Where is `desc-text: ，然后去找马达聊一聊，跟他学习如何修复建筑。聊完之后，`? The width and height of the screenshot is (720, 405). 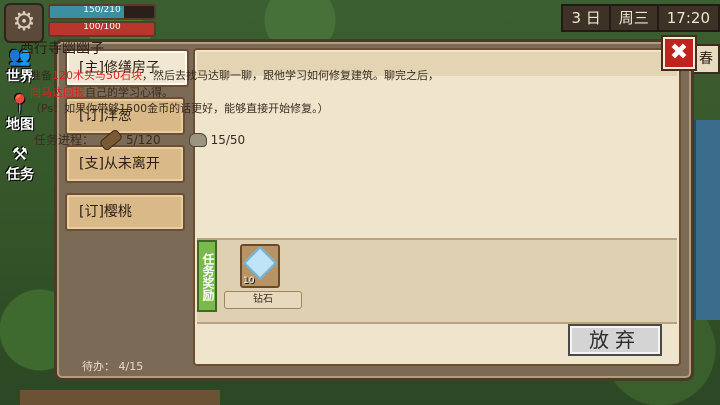 desc-text: ，然后去找马达聊一聊，跟他学习如何修复建筑。聊完之后， is located at coordinates (290, 75).